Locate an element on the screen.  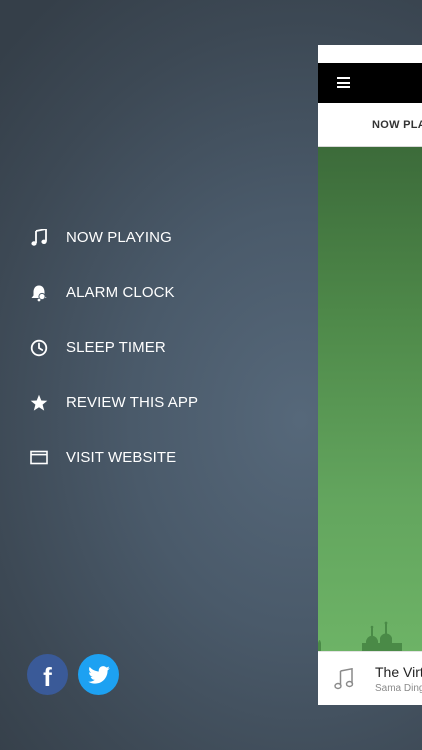
tab-now-playing: NOW PLAYING is located at coordinates (397, 125).